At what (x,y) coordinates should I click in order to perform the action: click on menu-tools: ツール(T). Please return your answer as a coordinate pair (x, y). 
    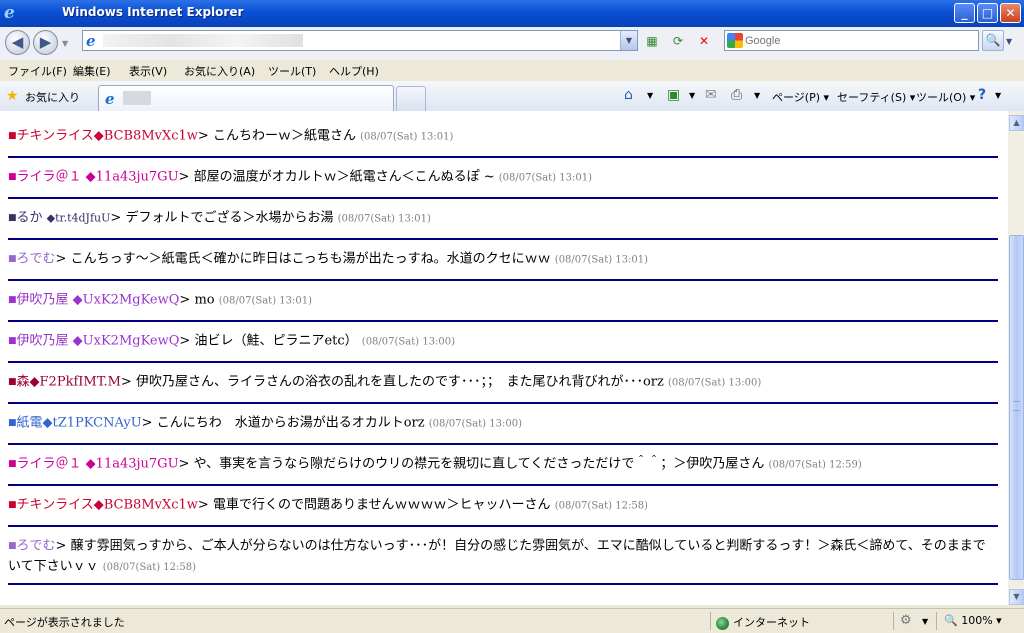
    Looking at the image, I should click on (292, 71).